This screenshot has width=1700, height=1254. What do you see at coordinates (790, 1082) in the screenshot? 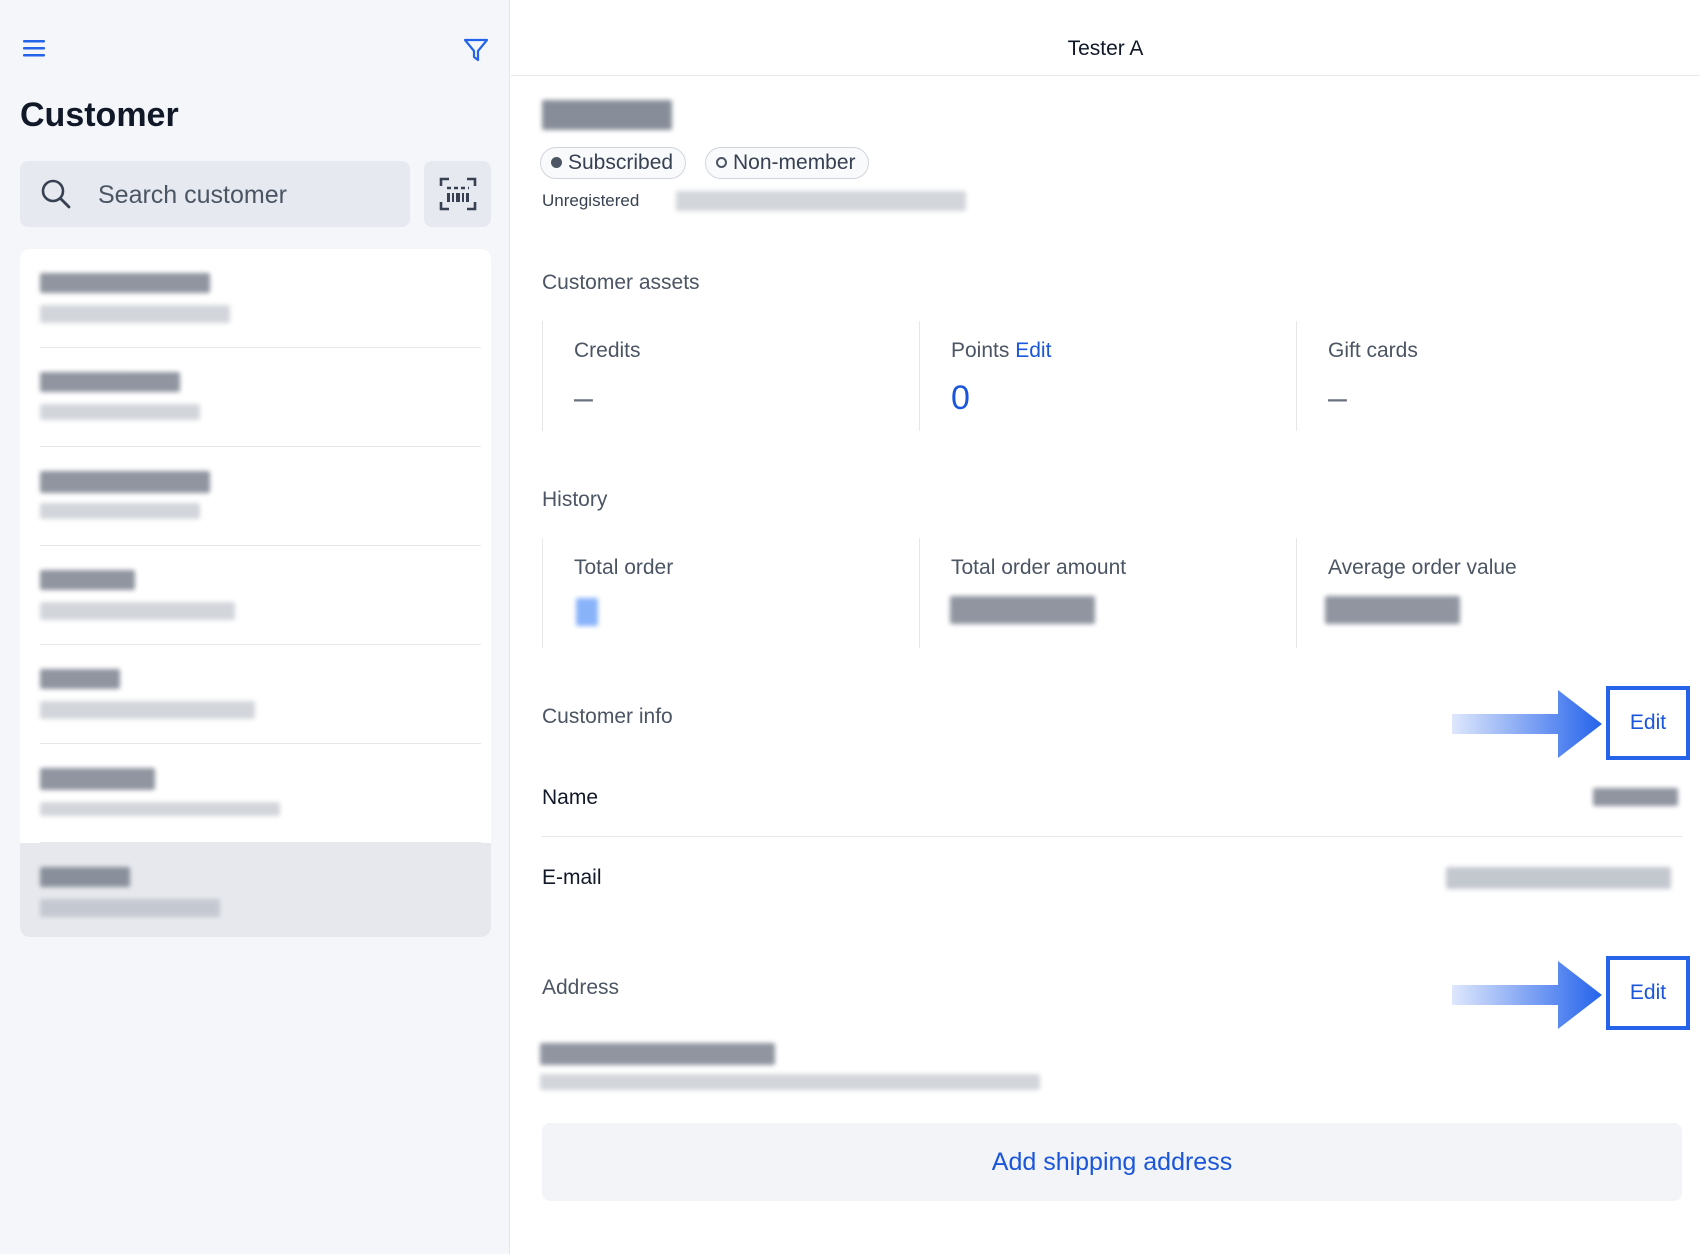
I see `address-line2-redacted` at bounding box center [790, 1082].